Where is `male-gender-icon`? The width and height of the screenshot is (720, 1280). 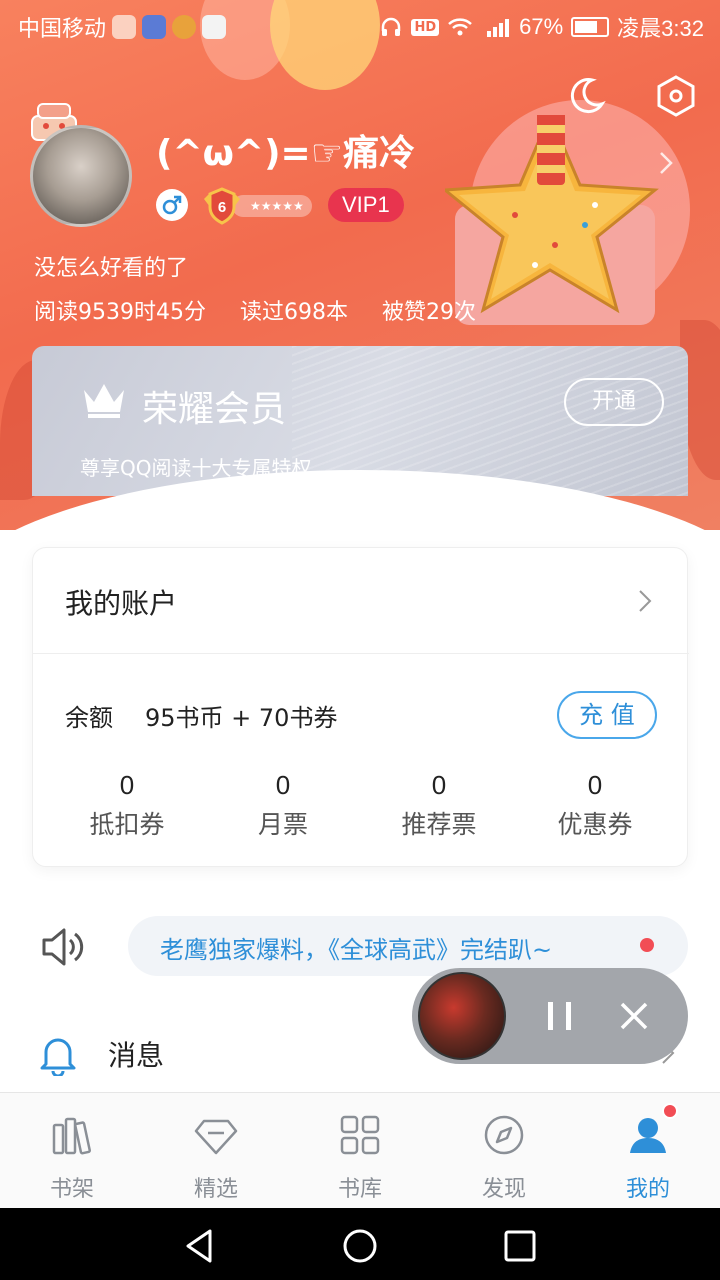
male-gender-icon is located at coordinates (172, 205).